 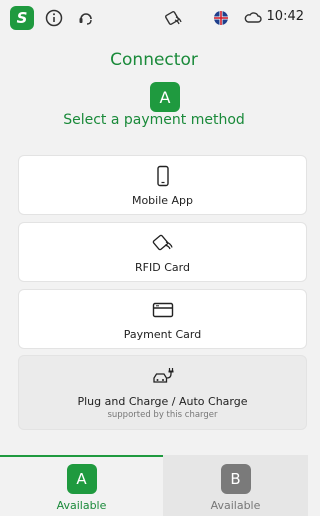 I want to click on cloud-icon, so click(x=253, y=17).